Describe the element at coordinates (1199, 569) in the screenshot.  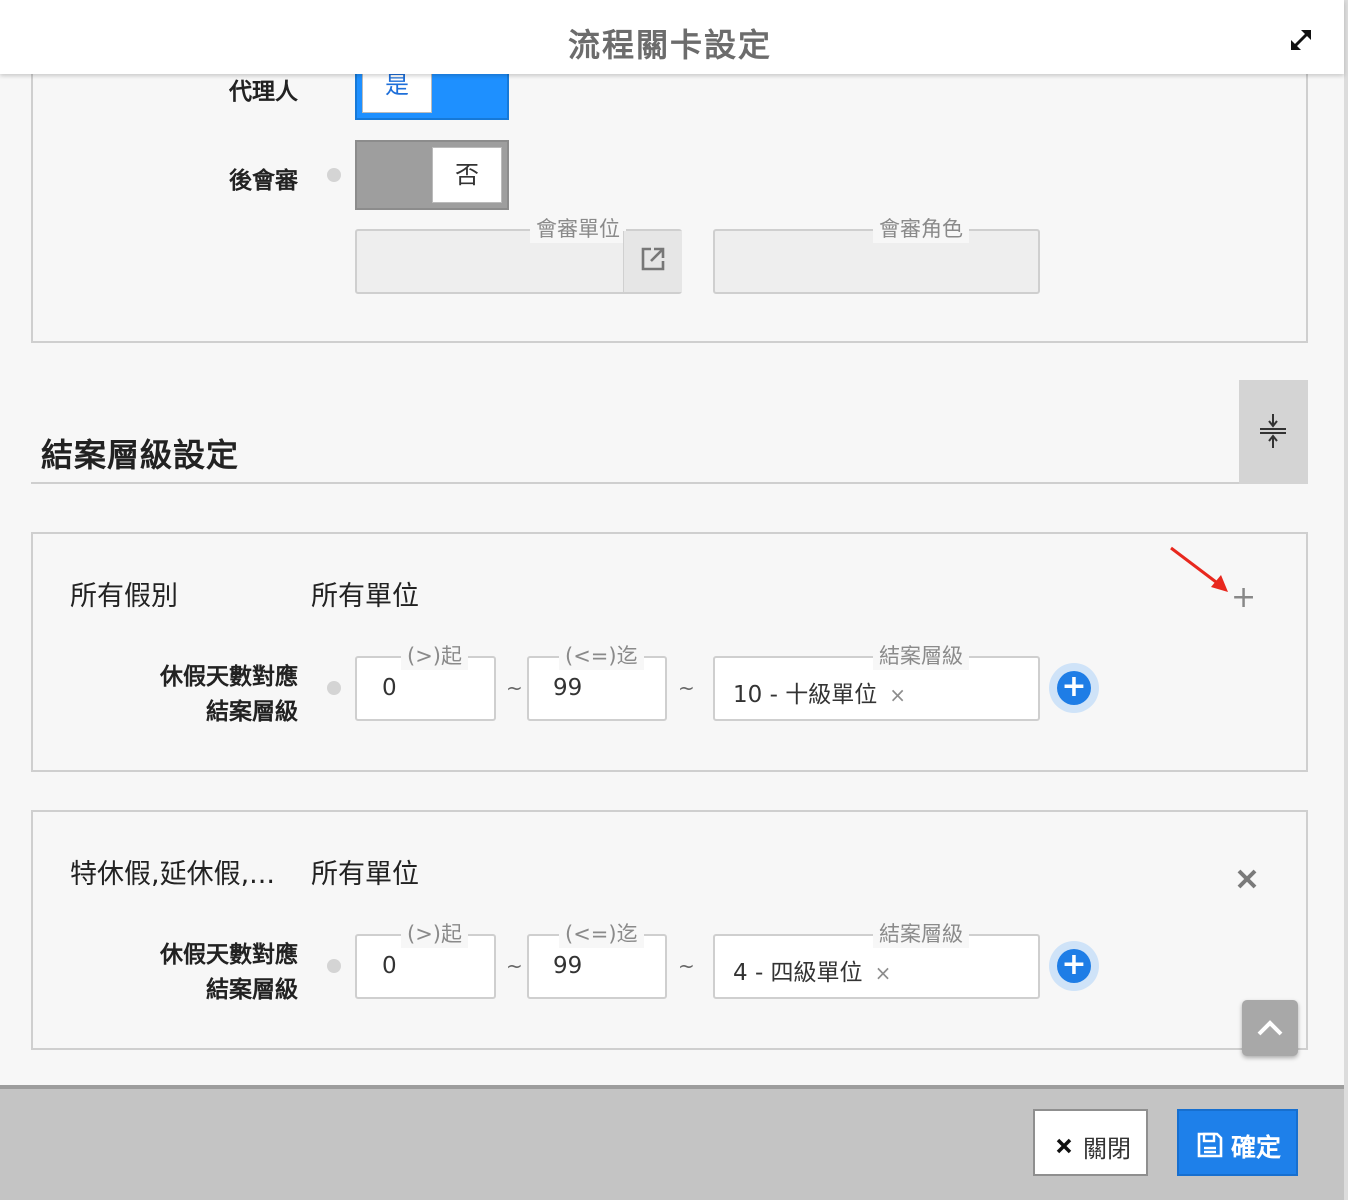
I see `annotation-arrow` at that location.